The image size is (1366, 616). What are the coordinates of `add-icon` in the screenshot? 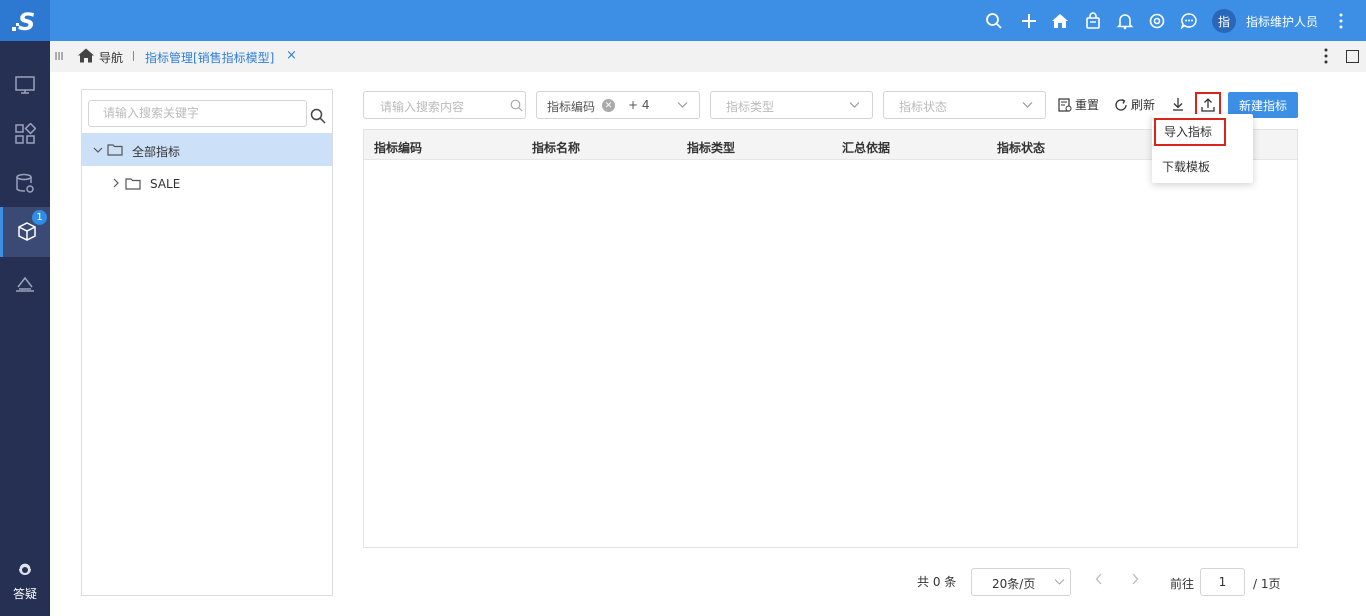 It's located at (1029, 21).